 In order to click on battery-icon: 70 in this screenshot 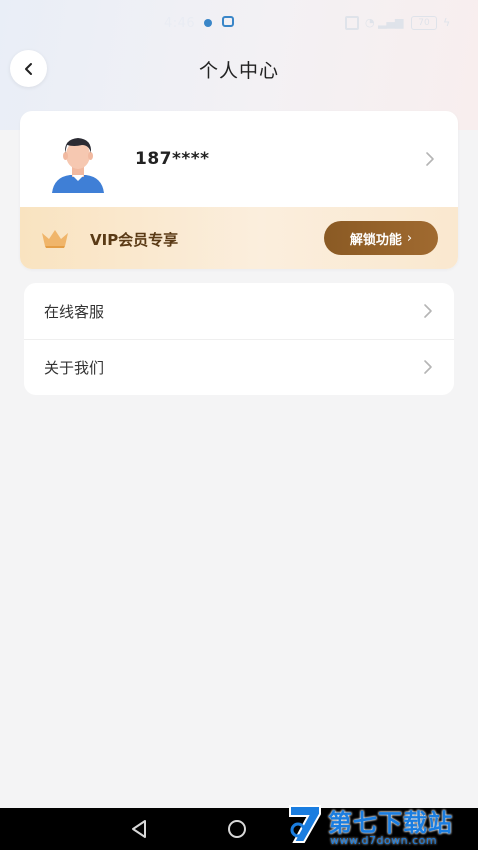, I will do `click(424, 23)`.